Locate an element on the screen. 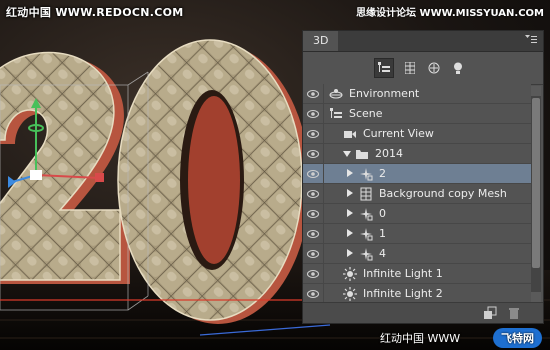 The width and height of the screenshot is (550, 350). watermark-top-right: 思缘设计论坛 WWW.MISSYUAN.COM is located at coordinates (450, 13).